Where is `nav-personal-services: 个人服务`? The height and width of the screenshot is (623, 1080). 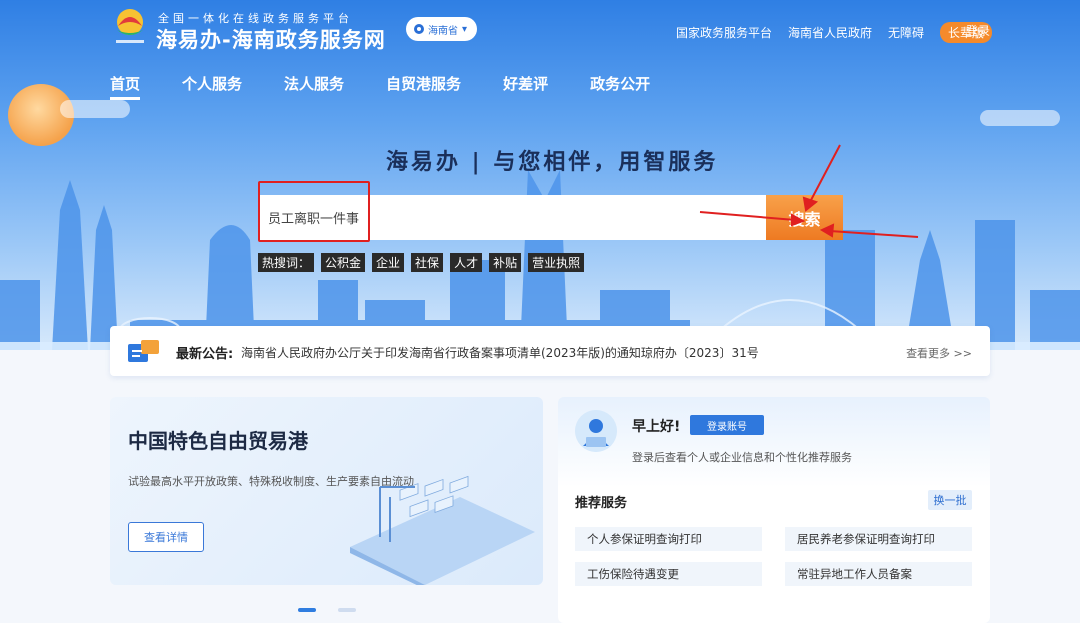 nav-personal-services: 个人服务 is located at coordinates (212, 86).